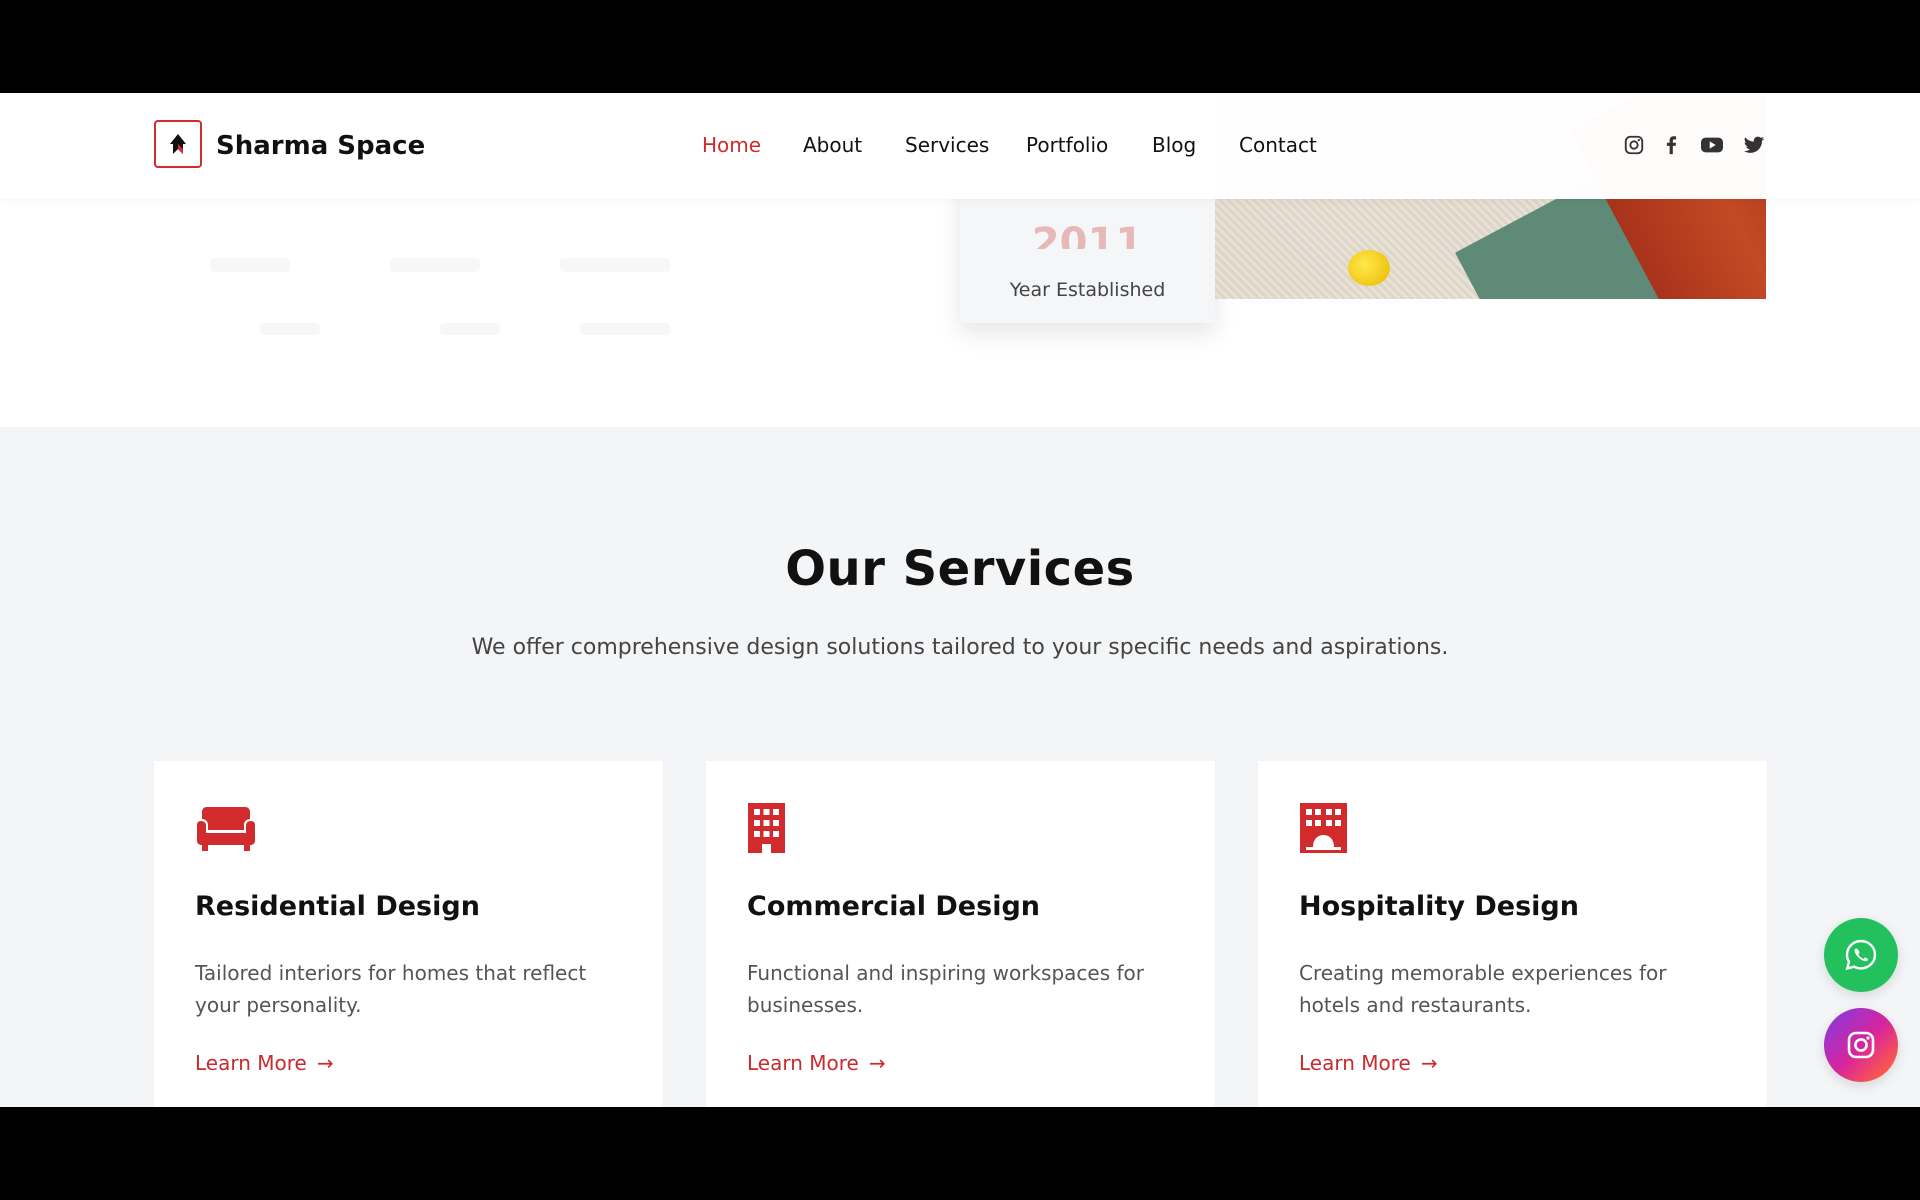 The height and width of the screenshot is (1200, 1920). What do you see at coordinates (731, 145) in the screenshot?
I see `nav-home: Home` at bounding box center [731, 145].